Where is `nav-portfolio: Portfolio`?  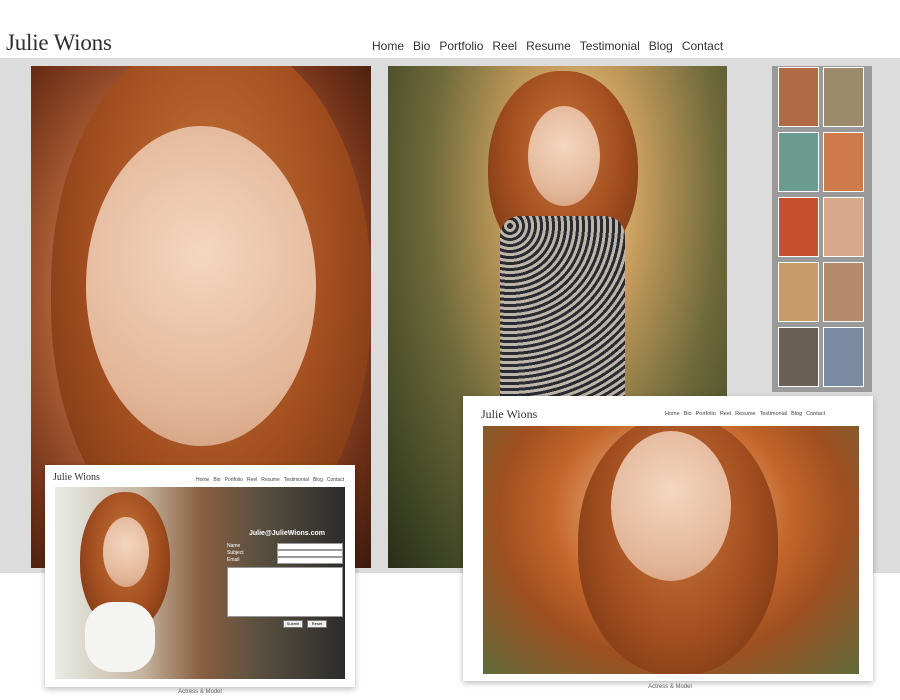
nav-portfolio: Portfolio is located at coordinates (461, 46).